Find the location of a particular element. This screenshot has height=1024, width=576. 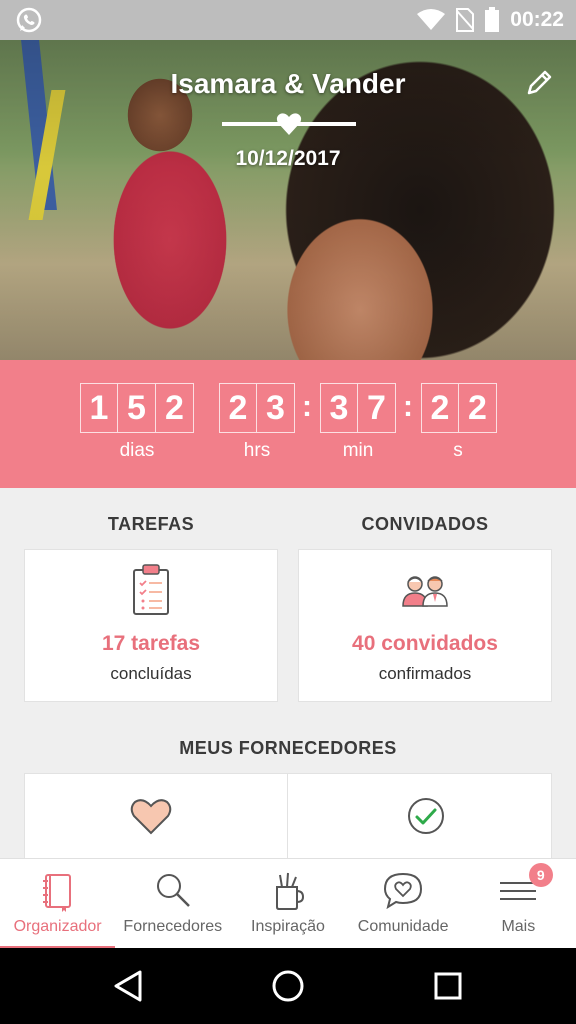

couple-name: Isamara & Vander is located at coordinates (288, 83).